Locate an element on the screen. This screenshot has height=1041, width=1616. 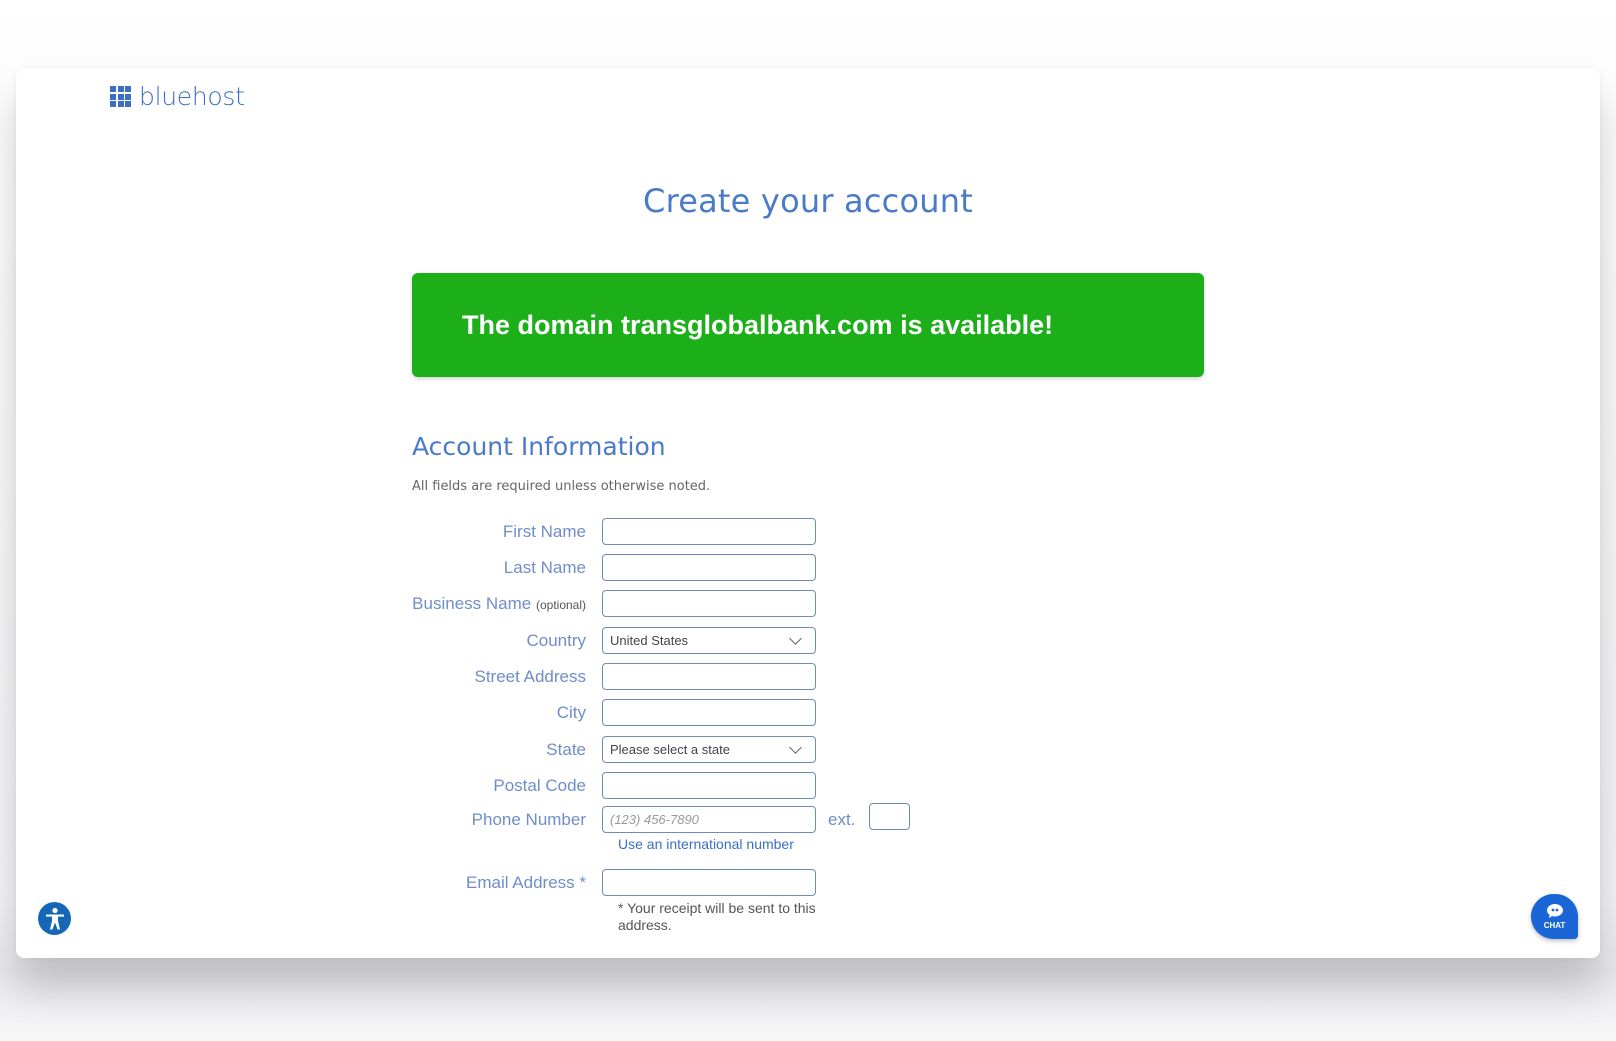
state-label: State is located at coordinates (566, 749).